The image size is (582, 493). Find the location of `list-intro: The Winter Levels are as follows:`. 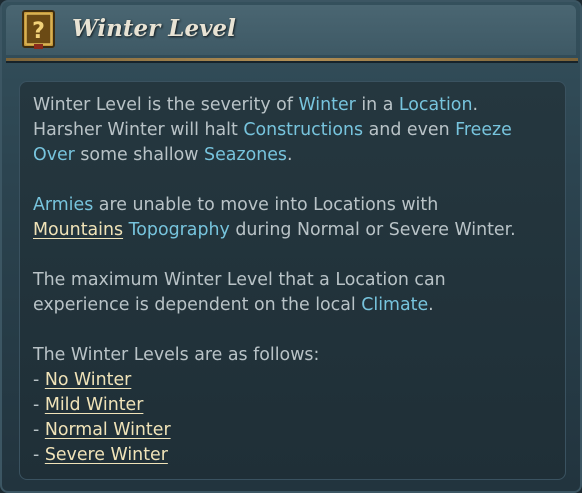

list-intro: The Winter Levels are as follows: is located at coordinates (176, 355).